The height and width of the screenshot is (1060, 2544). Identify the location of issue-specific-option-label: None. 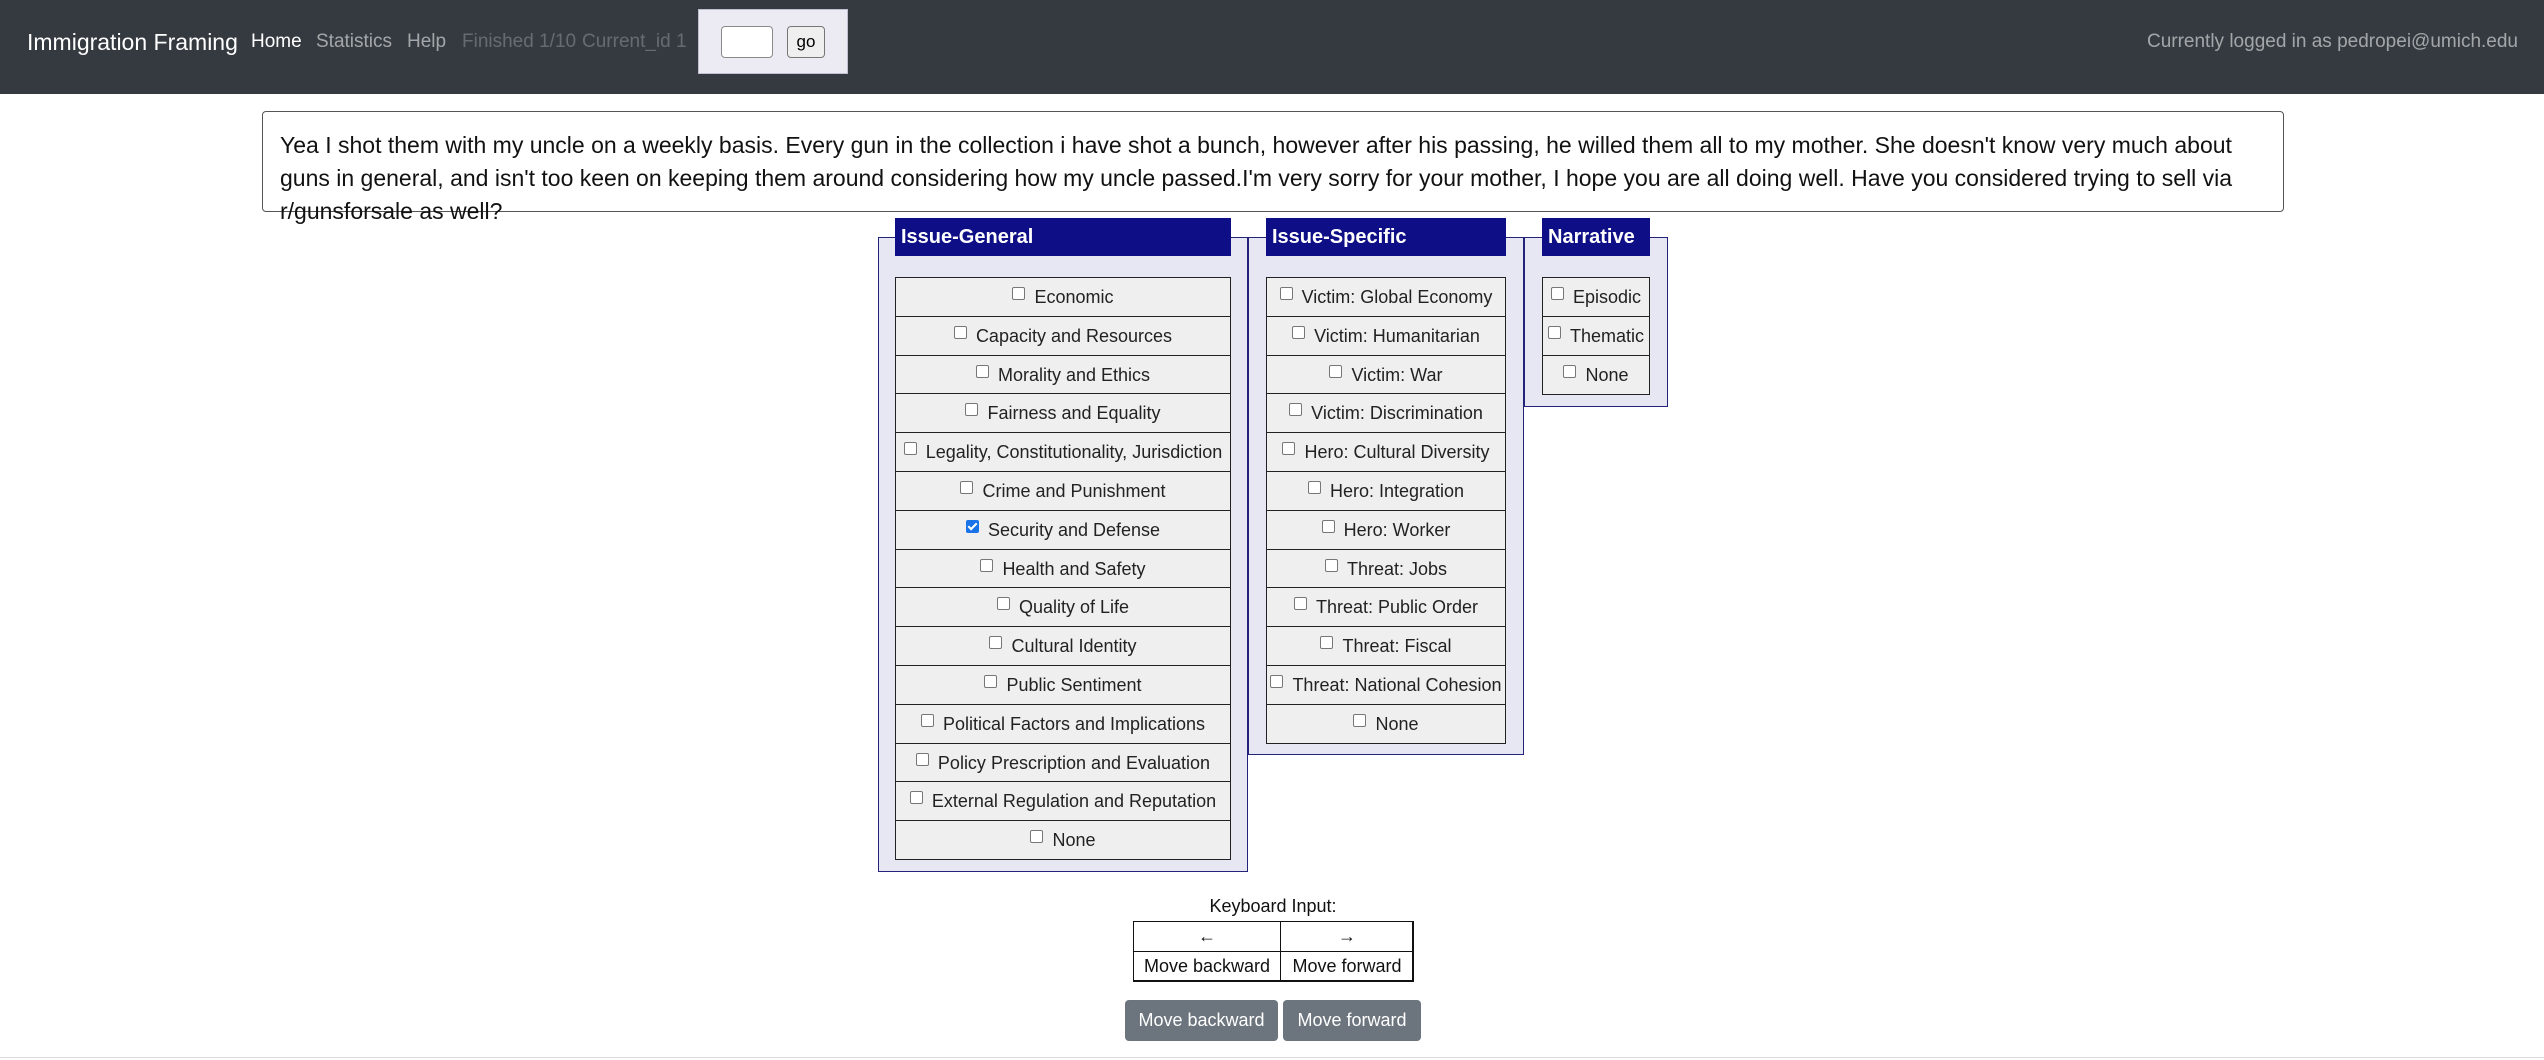
(1397, 723).